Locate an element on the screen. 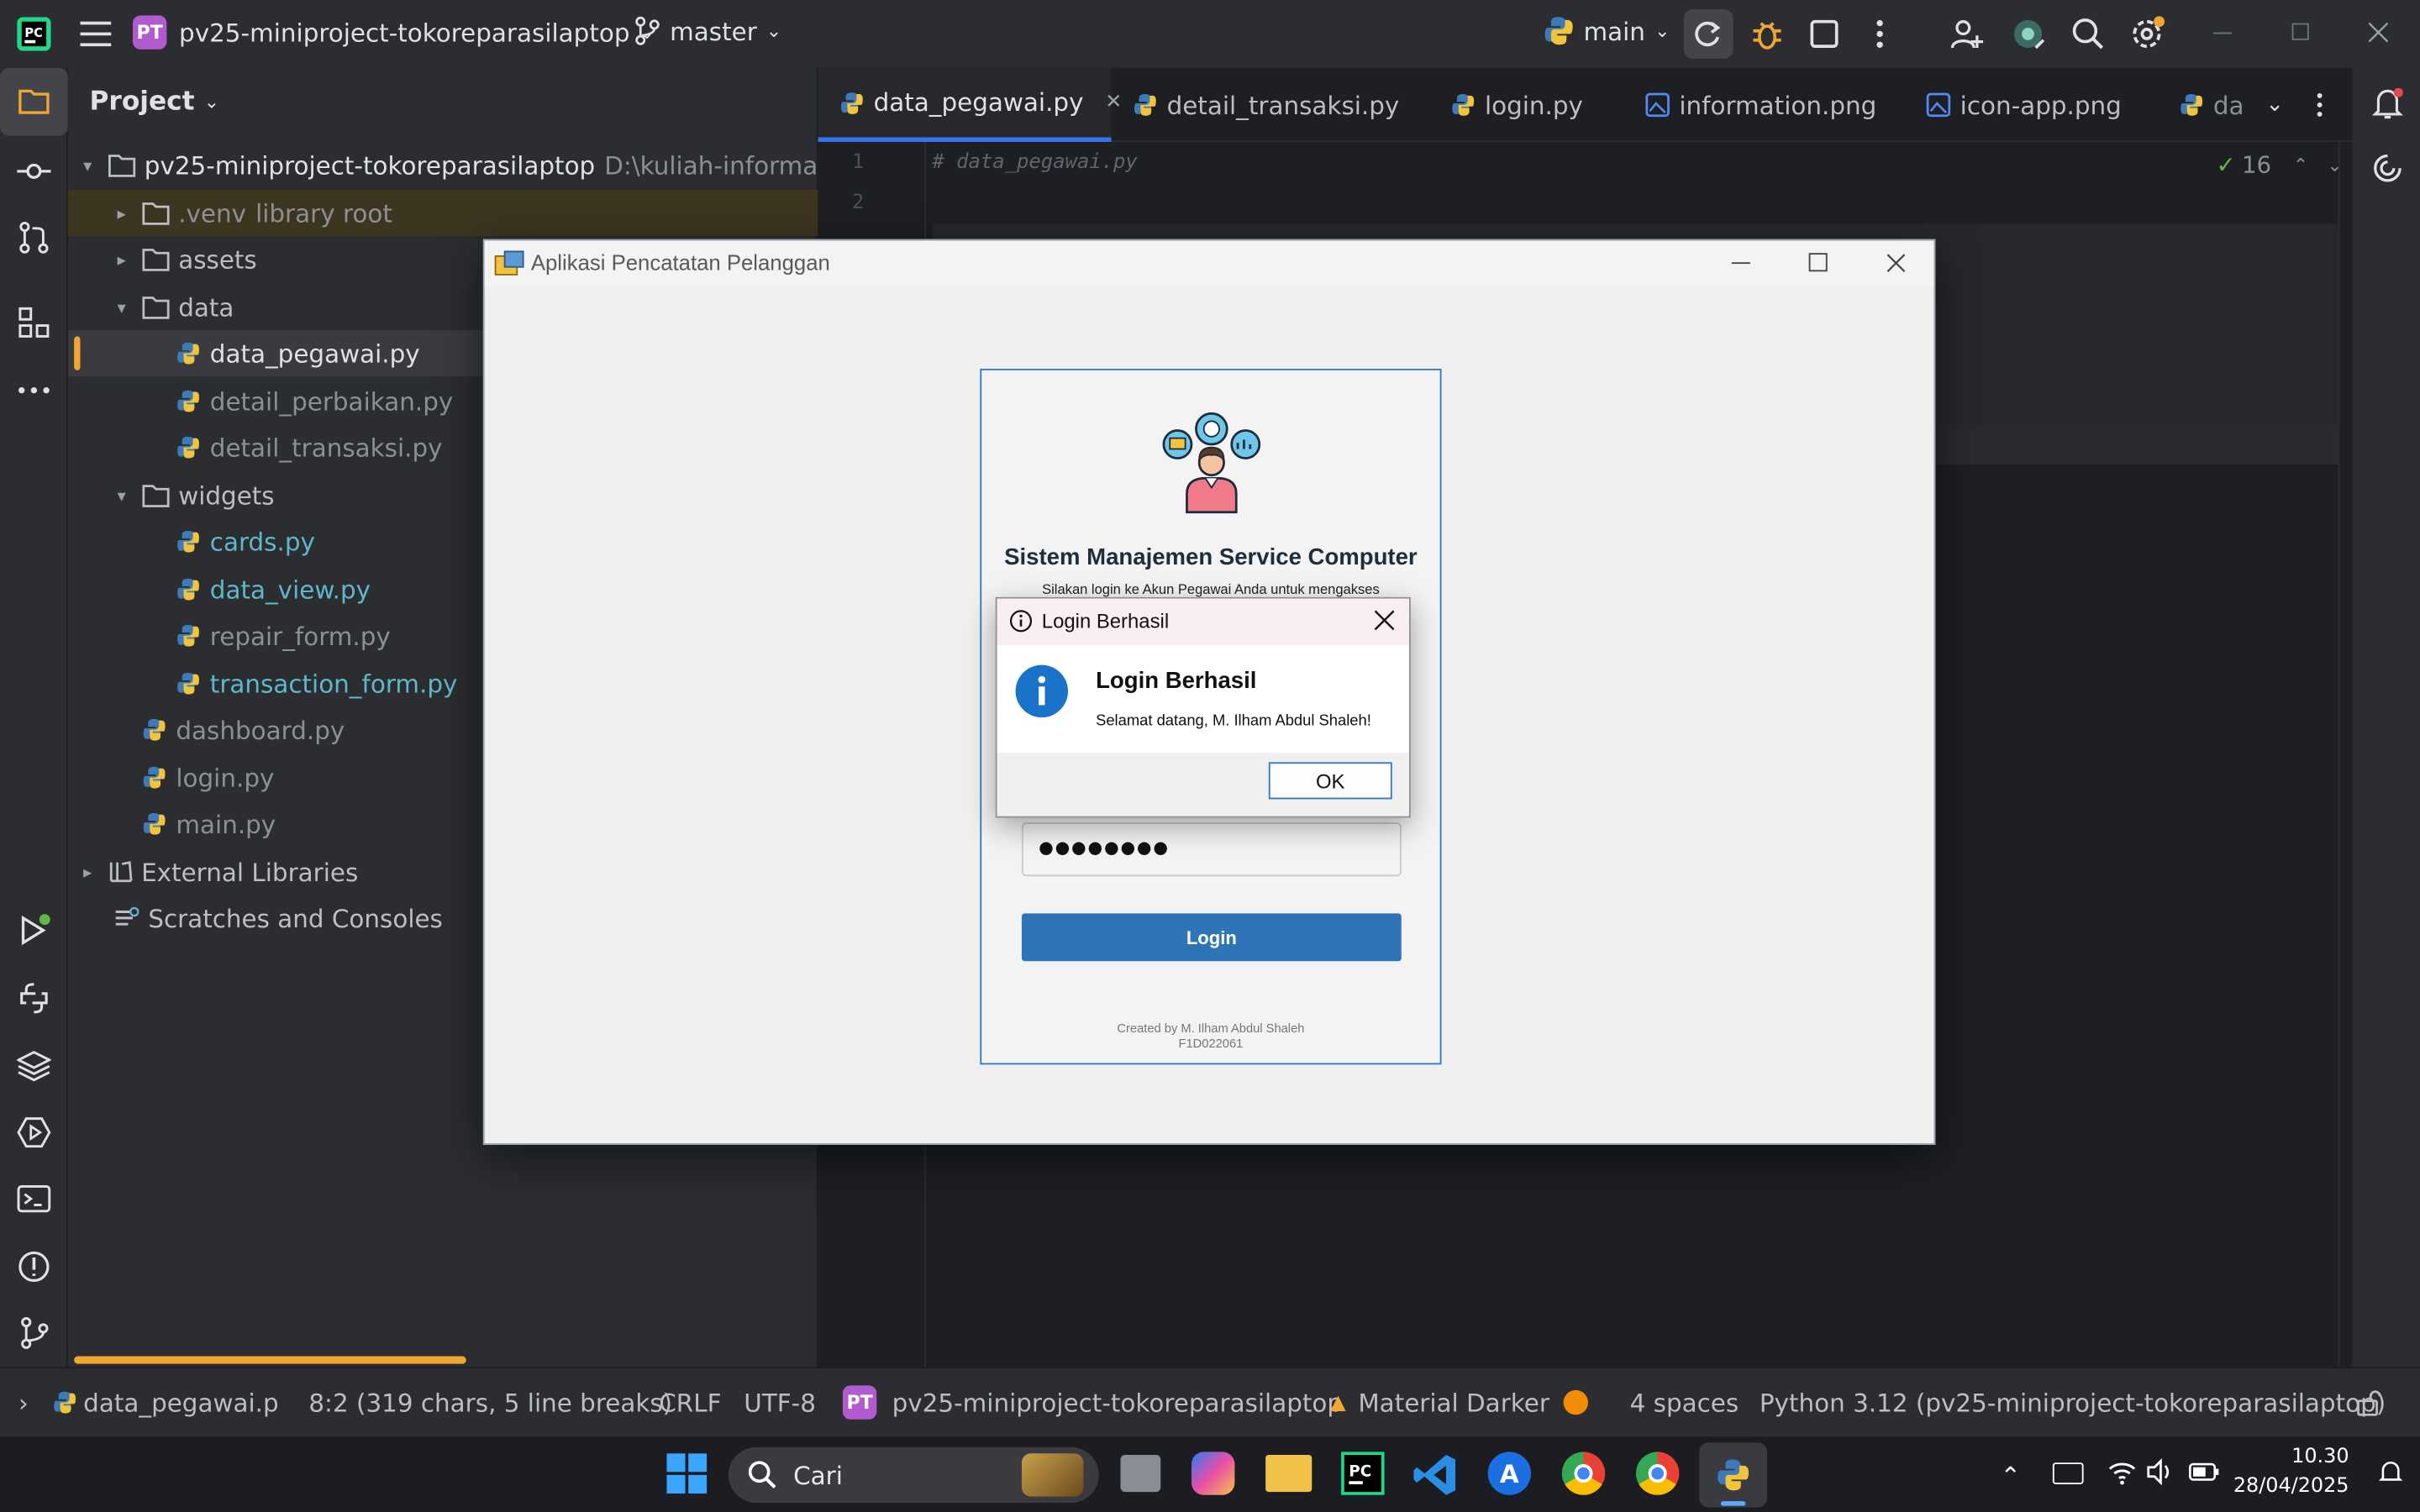 This screenshot has width=2420, height=1512. notifications-icon is located at coordinates (2387, 103).